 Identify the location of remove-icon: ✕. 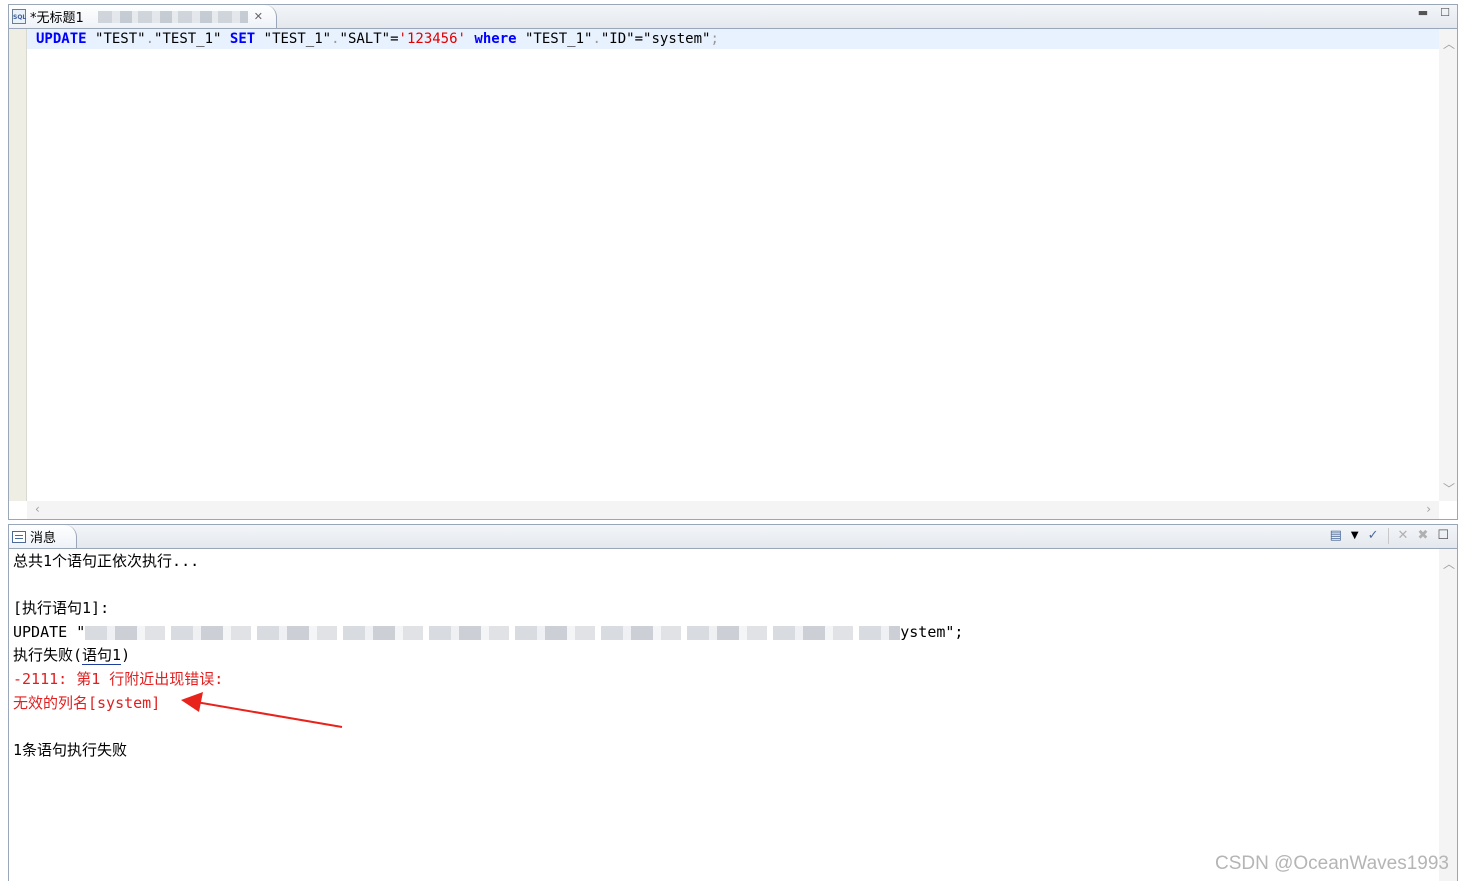
(1403, 536).